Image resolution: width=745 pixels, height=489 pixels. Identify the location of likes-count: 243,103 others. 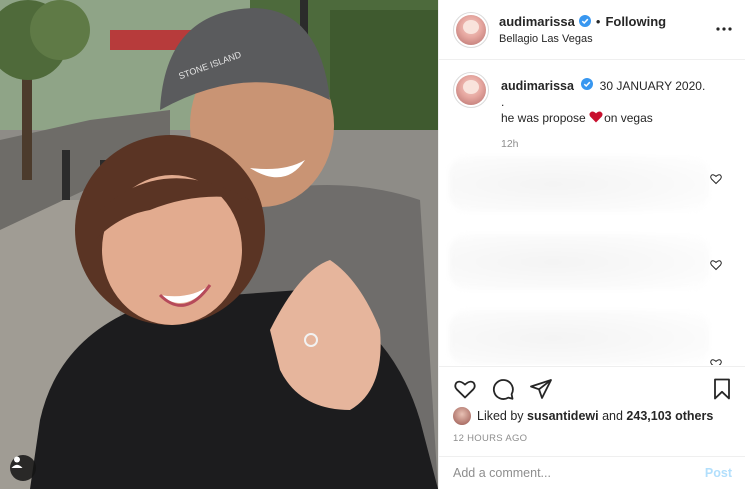
(669, 416).